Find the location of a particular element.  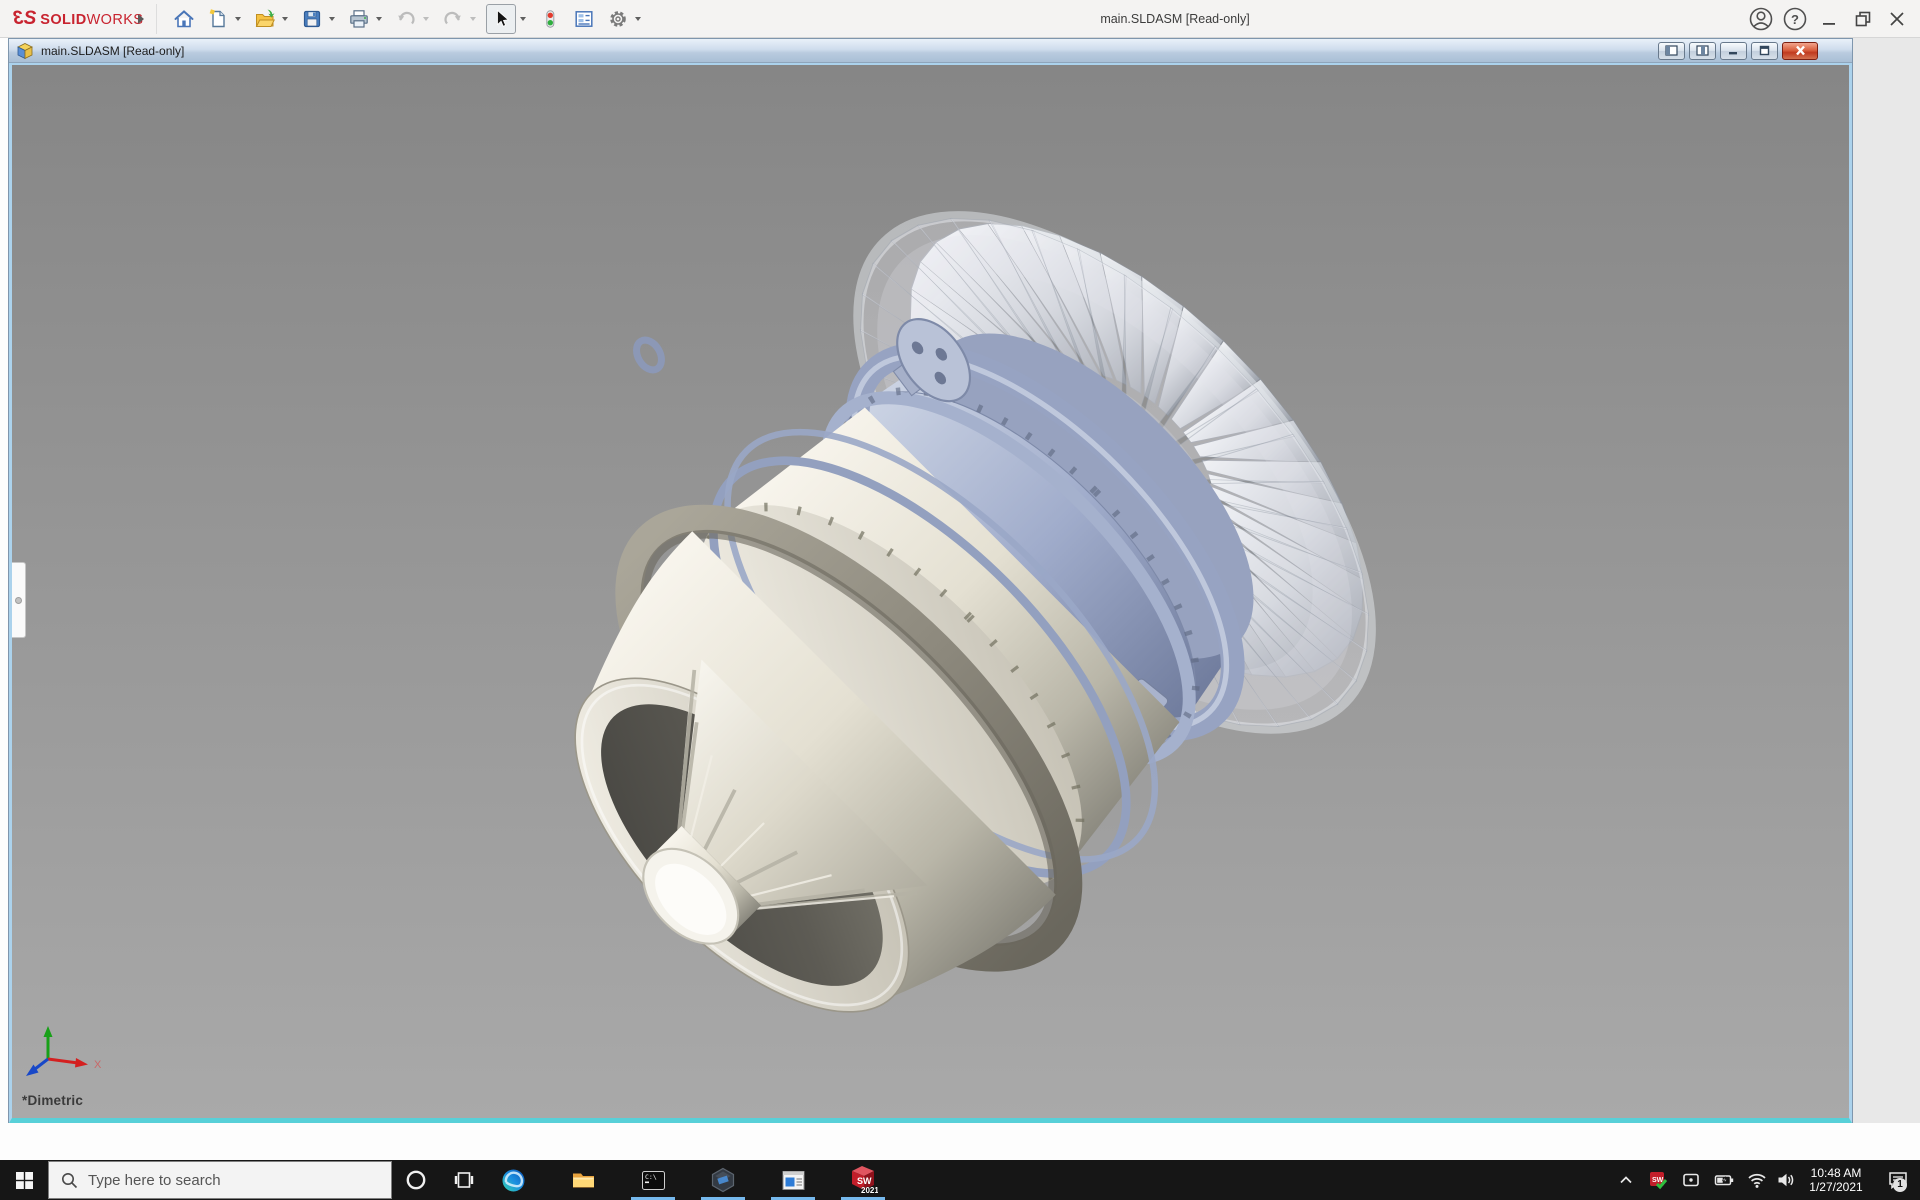

app-window-icon is located at coordinates (793, 1180).